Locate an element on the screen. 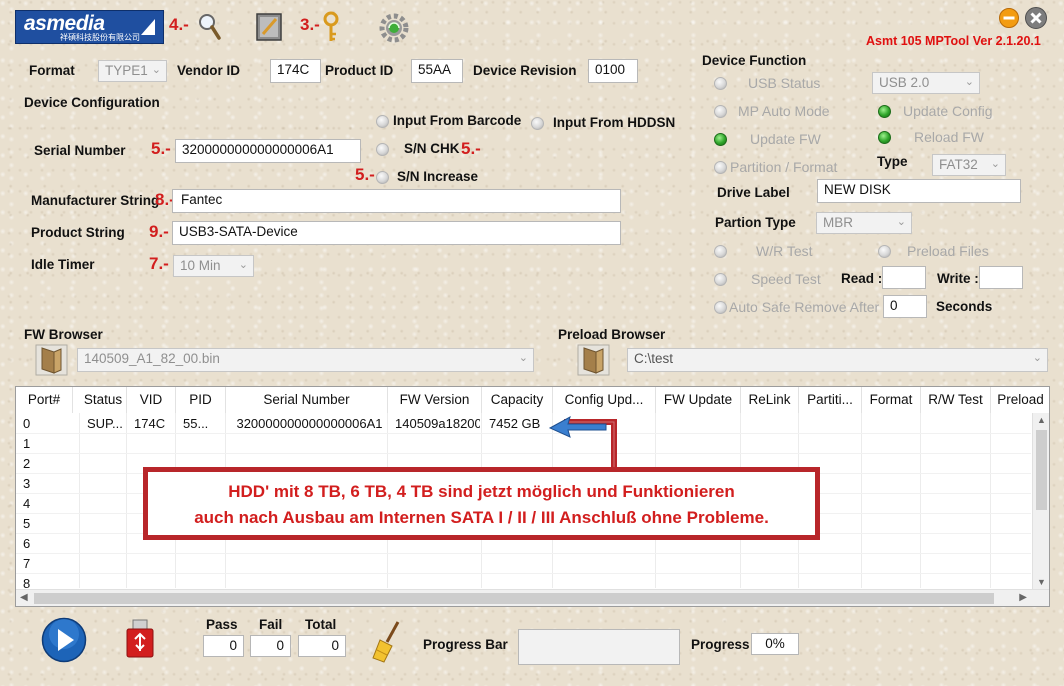 The height and width of the screenshot is (686, 1064). sn-chk-radio is located at coordinates (382, 149).